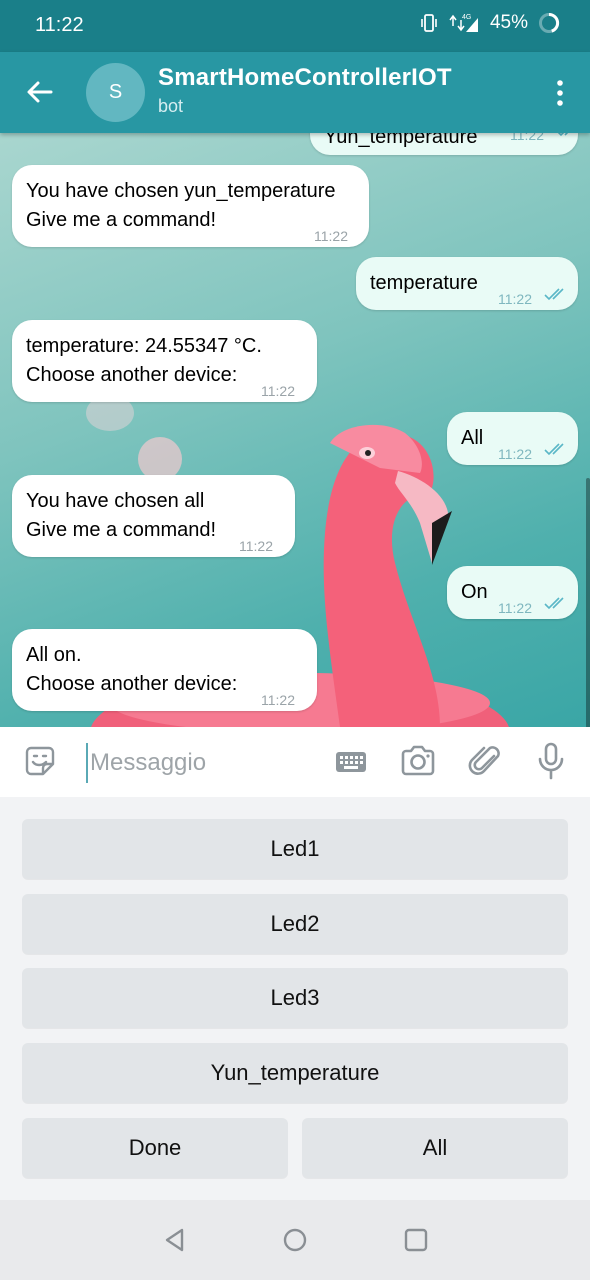 The height and width of the screenshot is (1280, 590). What do you see at coordinates (40, 761) in the screenshot?
I see `emoji-sticker-icon` at bounding box center [40, 761].